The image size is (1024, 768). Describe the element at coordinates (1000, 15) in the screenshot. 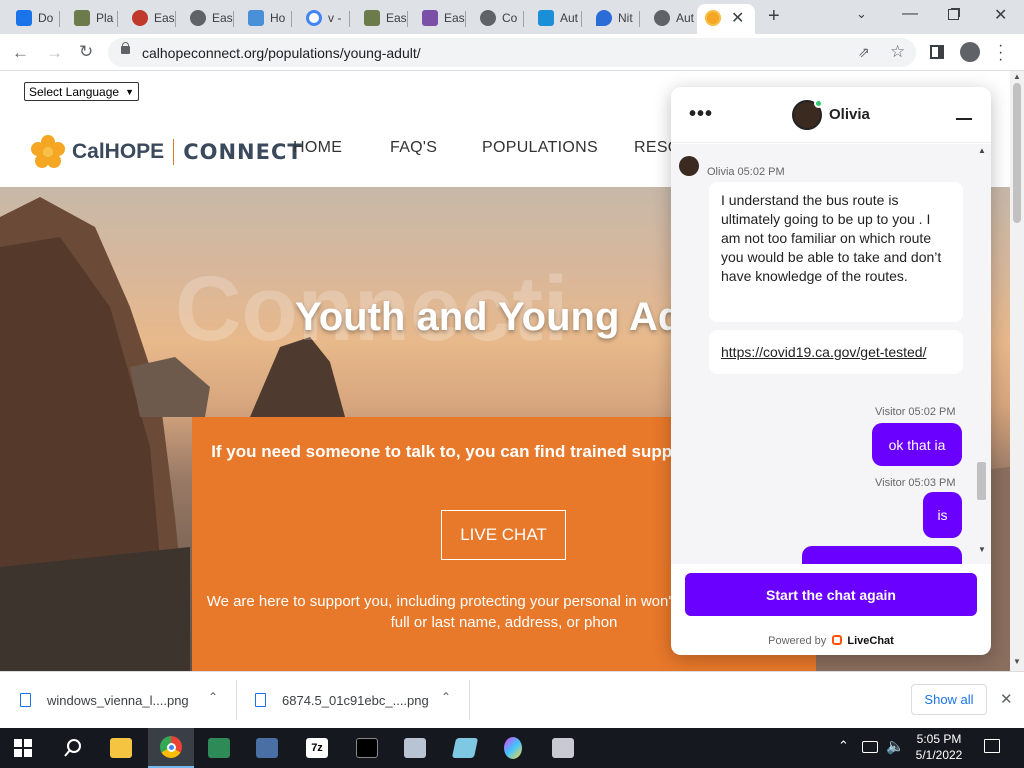

I see `close-window-icon: ✕` at that location.